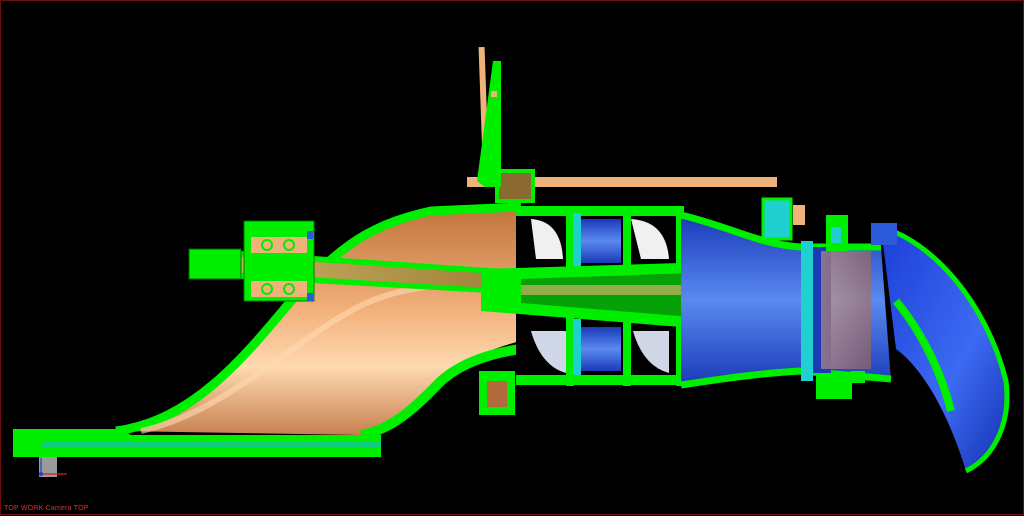 The image size is (1024, 516). Describe the element at coordinates (279, 261) in the screenshot. I see `bearing-housing` at that location.